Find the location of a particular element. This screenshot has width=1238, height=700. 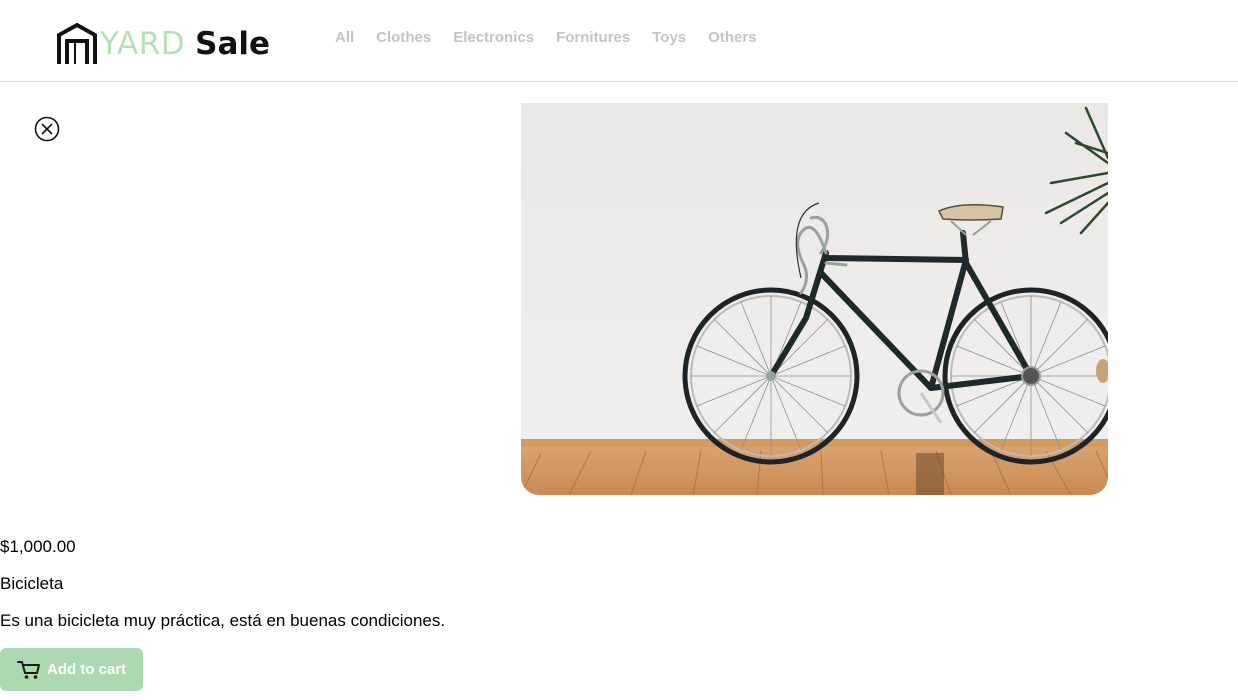

logo-text-sale: Sale is located at coordinates (233, 44).